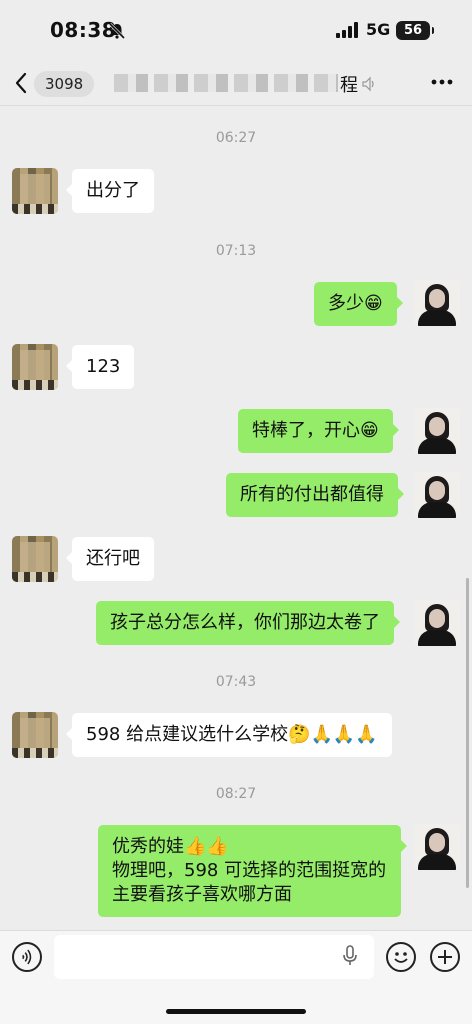 The width and height of the screenshot is (472, 1024). I want to click on bell-off-icon, so click(117, 31).